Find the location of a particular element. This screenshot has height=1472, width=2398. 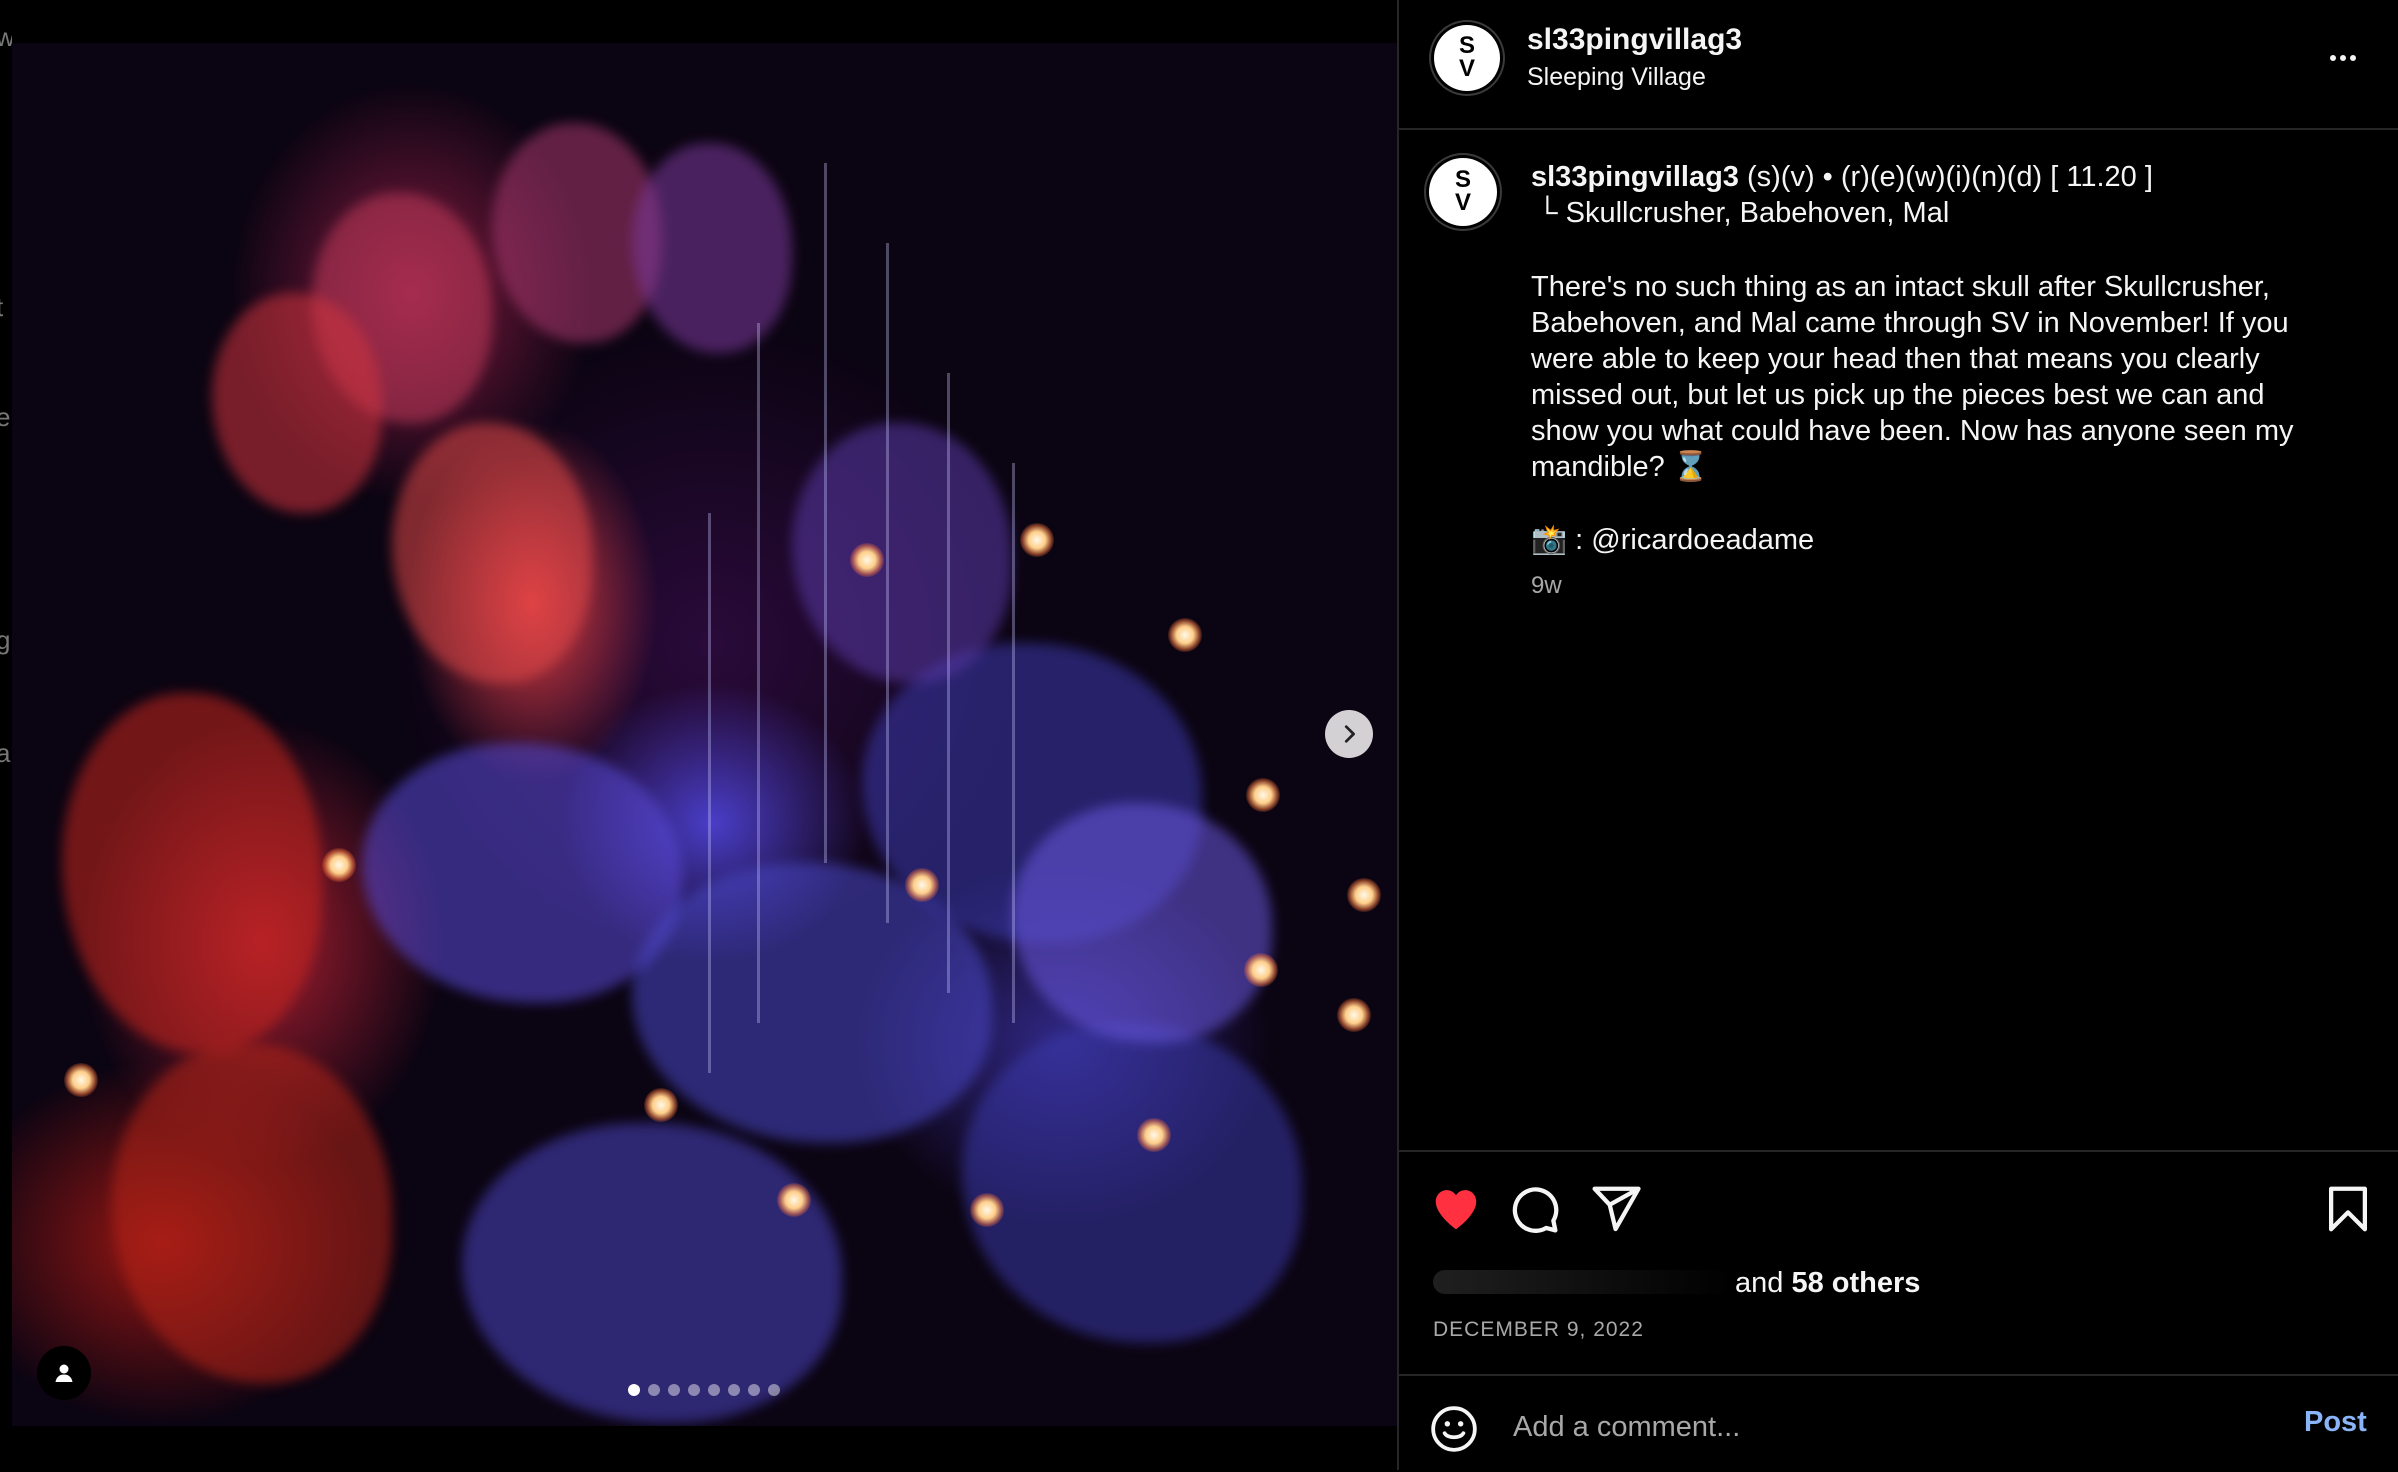

emoji-button is located at coordinates (1454, 1429).